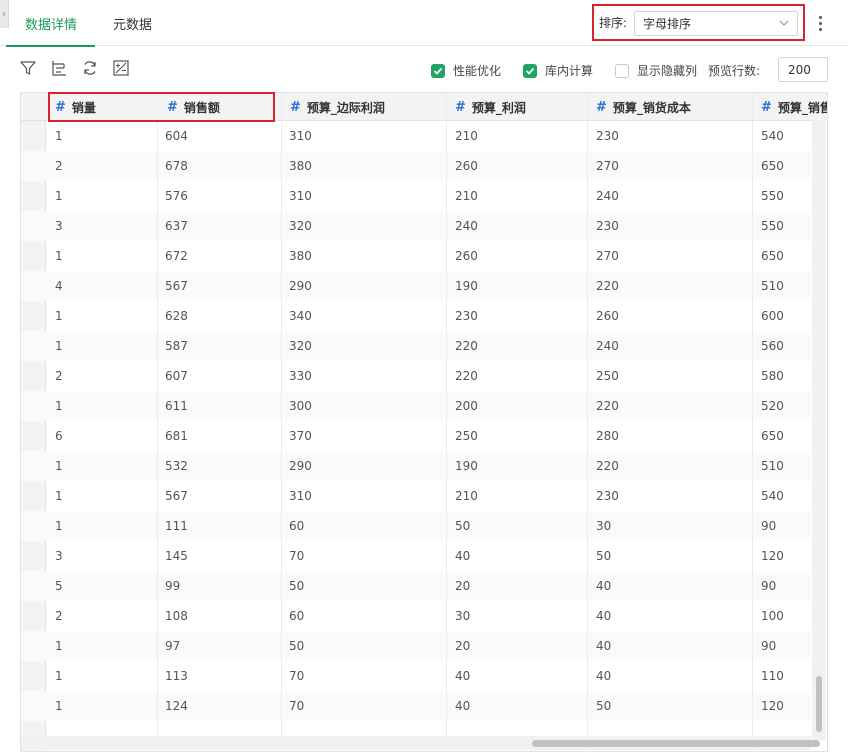 The width and height of the screenshot is (848, 756). I want to click on calculated-field-icon, so click(121, 68).